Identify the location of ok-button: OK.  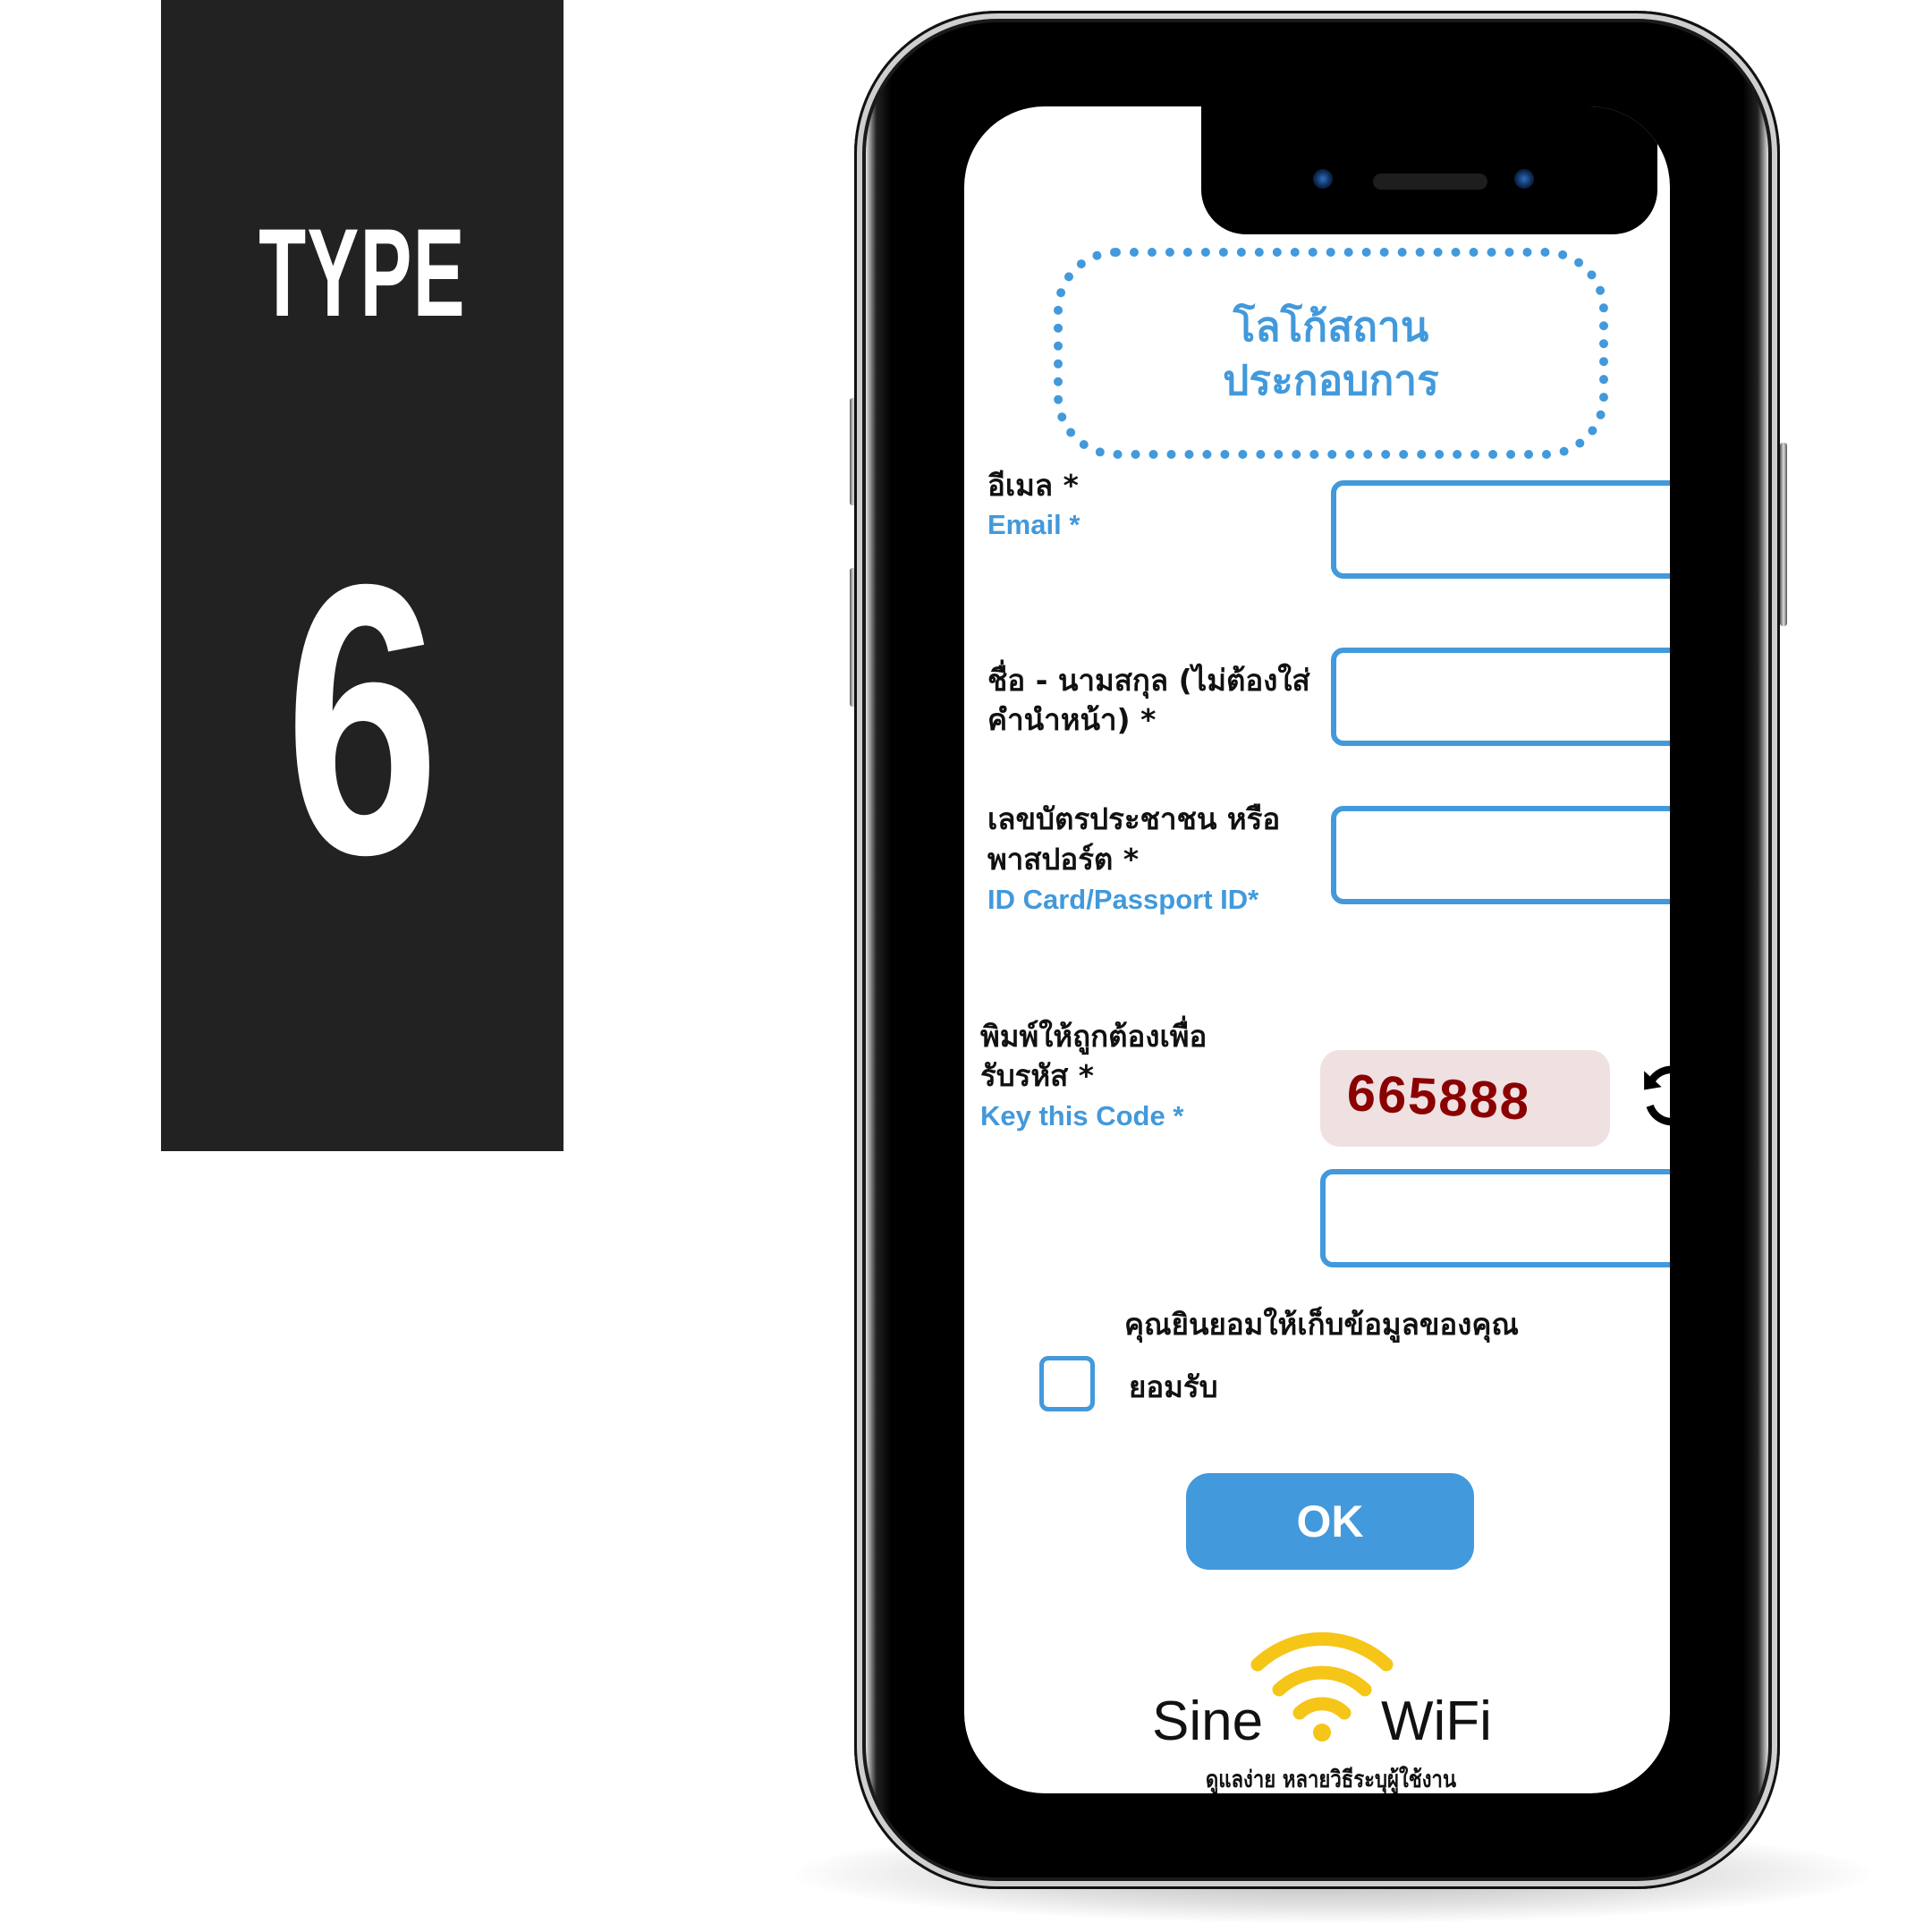
(1330, 1521).